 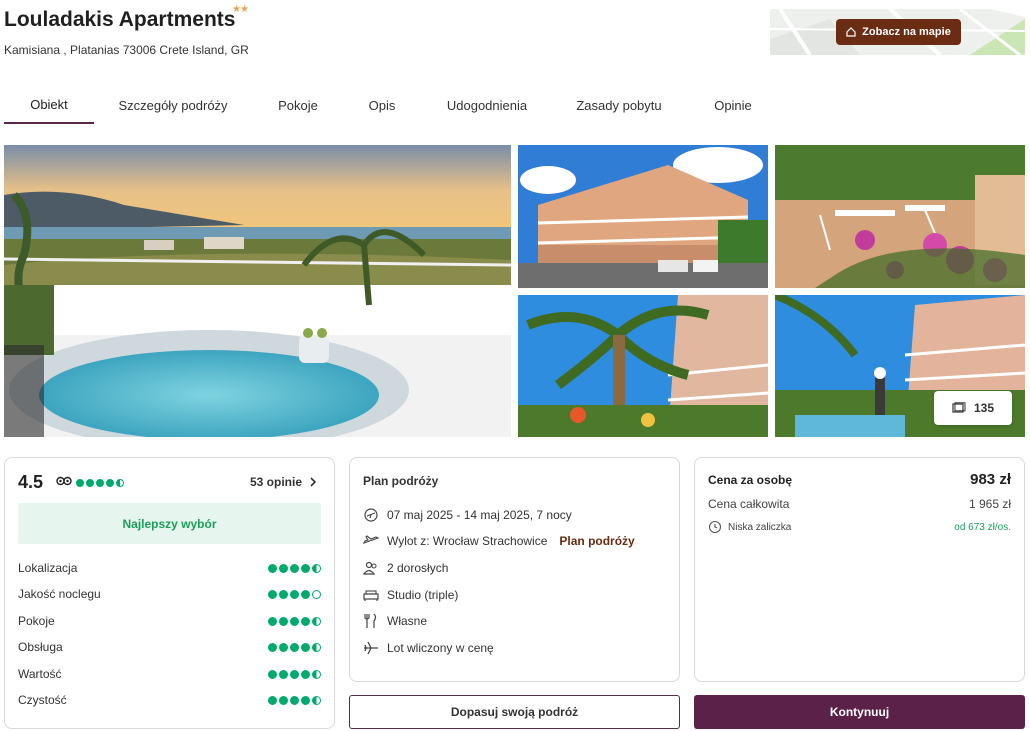 What do you see at coordinates (370, 568) in the screenshot?
I see `people-icon` at bounding box center [370, 568].